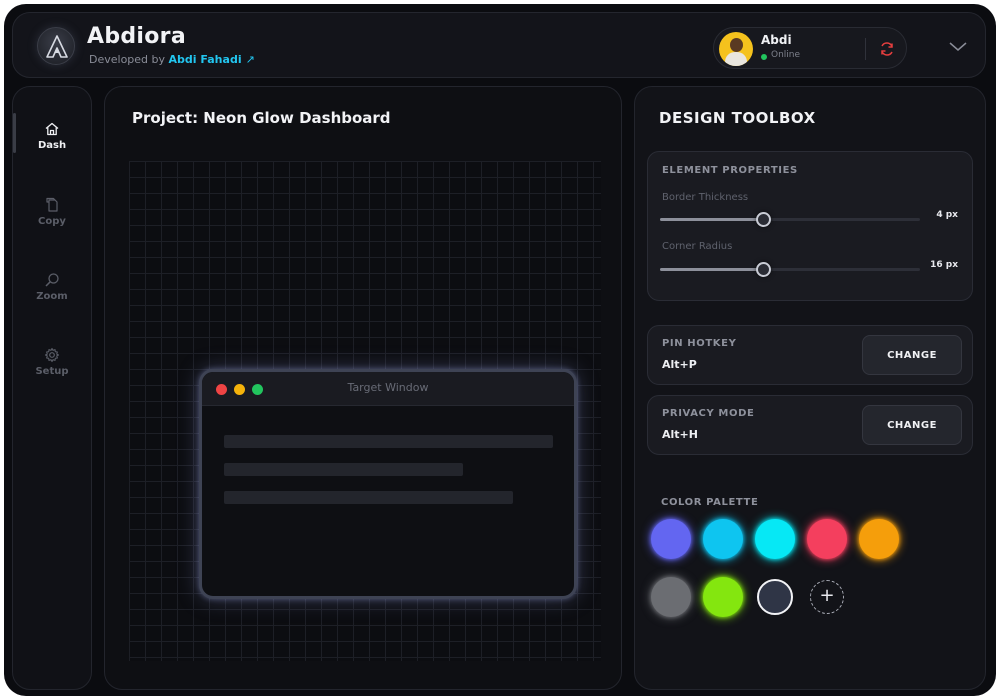 The image size is (1000, 700). I want to click on sidebar-item-setup: Setup, so click(52, 372).